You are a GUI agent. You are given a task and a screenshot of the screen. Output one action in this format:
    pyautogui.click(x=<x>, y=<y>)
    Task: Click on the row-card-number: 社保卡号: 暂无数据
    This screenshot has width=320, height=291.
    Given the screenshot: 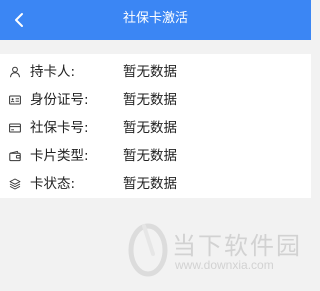 What is the action you would take?
    pyautogui.click(x=155, y=128)
    